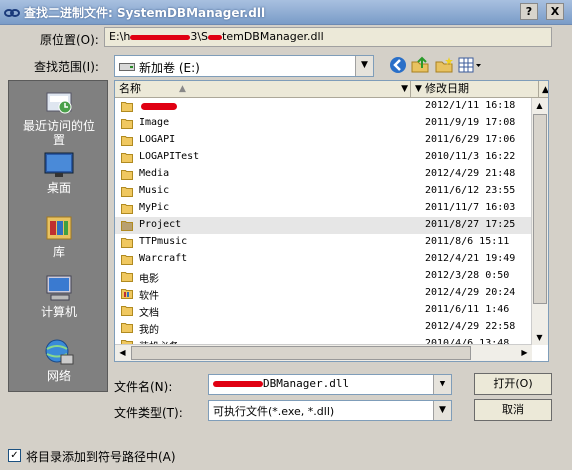 The image size is (572, 470). I want to click on file-date: 2012/4/29 22:58, so click(470, 326).